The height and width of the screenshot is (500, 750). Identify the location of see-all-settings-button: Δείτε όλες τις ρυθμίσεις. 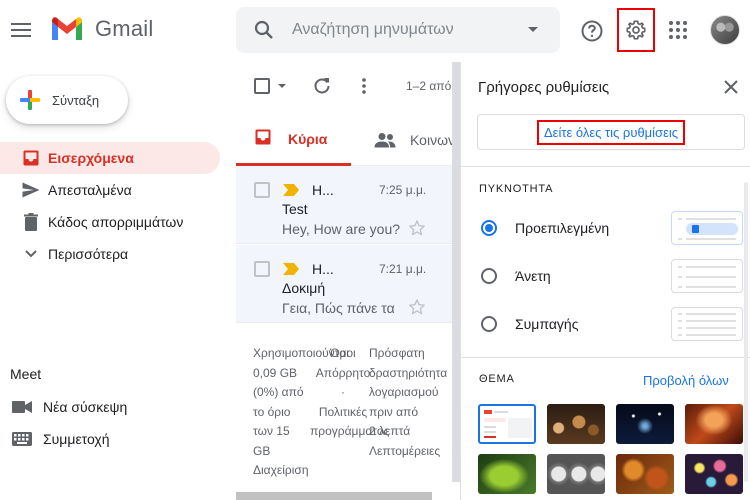
(611, 132).